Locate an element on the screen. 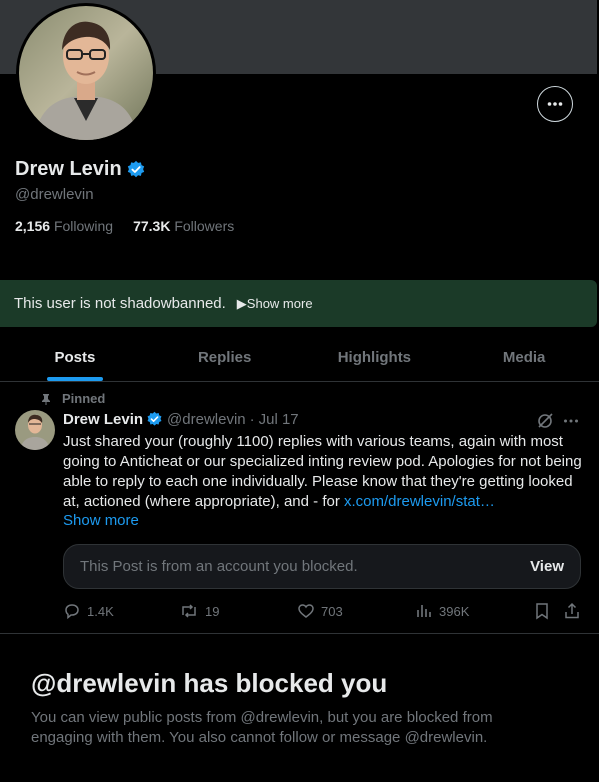  reply-count: 1.4K is located at coordinates (100, 611).